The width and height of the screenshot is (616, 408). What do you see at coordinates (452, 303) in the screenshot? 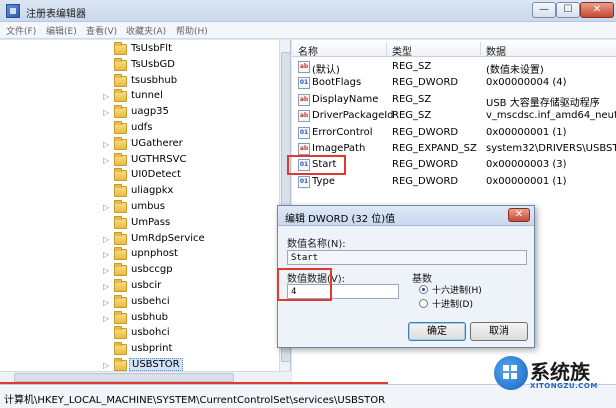
I see `radio-dec-label: 十进制(D)` at bounding box center [452, 303].